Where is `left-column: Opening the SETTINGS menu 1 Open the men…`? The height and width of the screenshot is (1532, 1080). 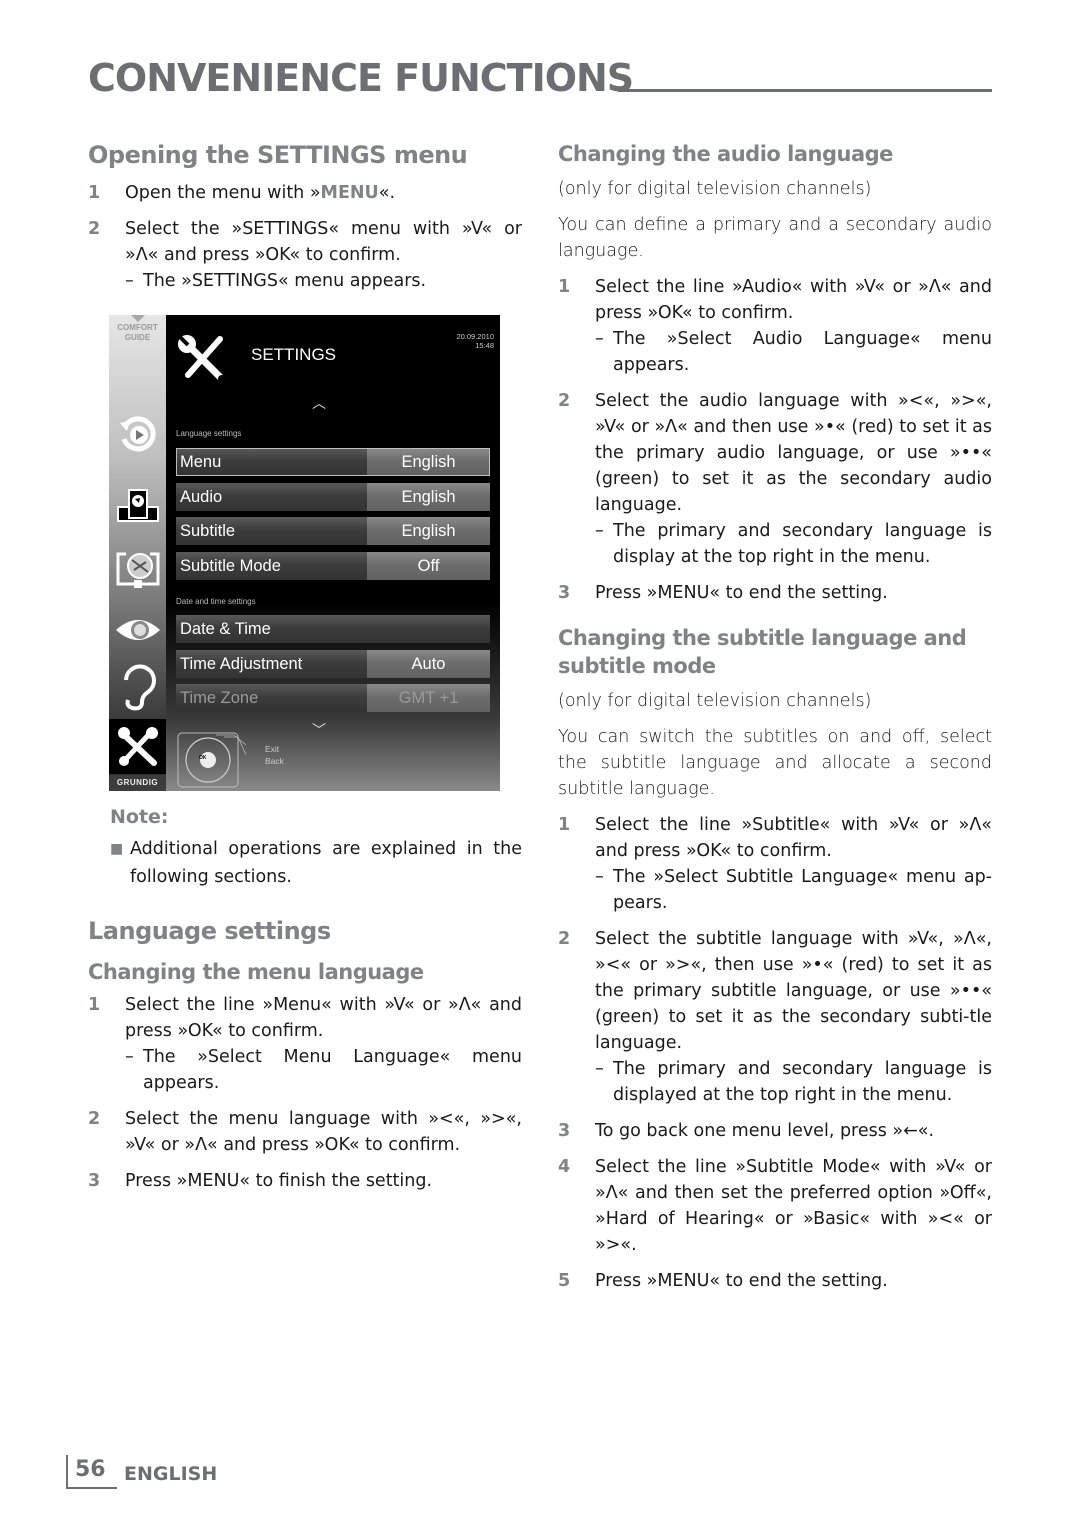 left-column: Opening the SETTINGS menu 1 Open the men… is located at coordinates (305, 217).